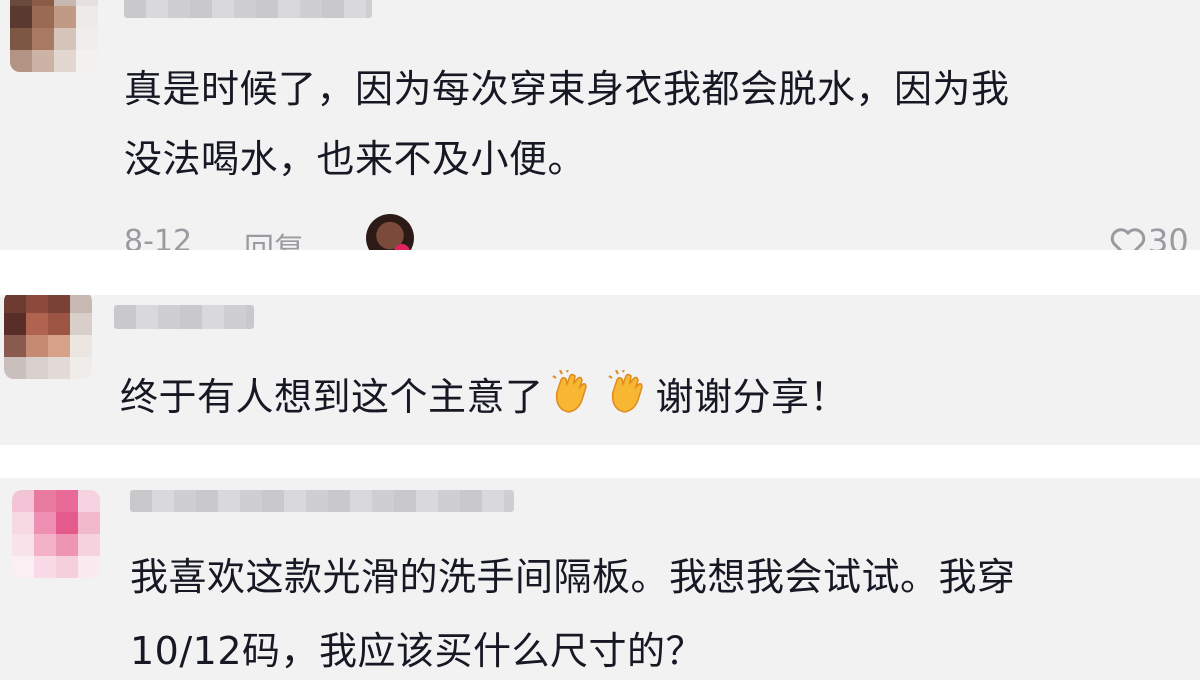  I want to click on author-liked-avatar, so click(390, 232).